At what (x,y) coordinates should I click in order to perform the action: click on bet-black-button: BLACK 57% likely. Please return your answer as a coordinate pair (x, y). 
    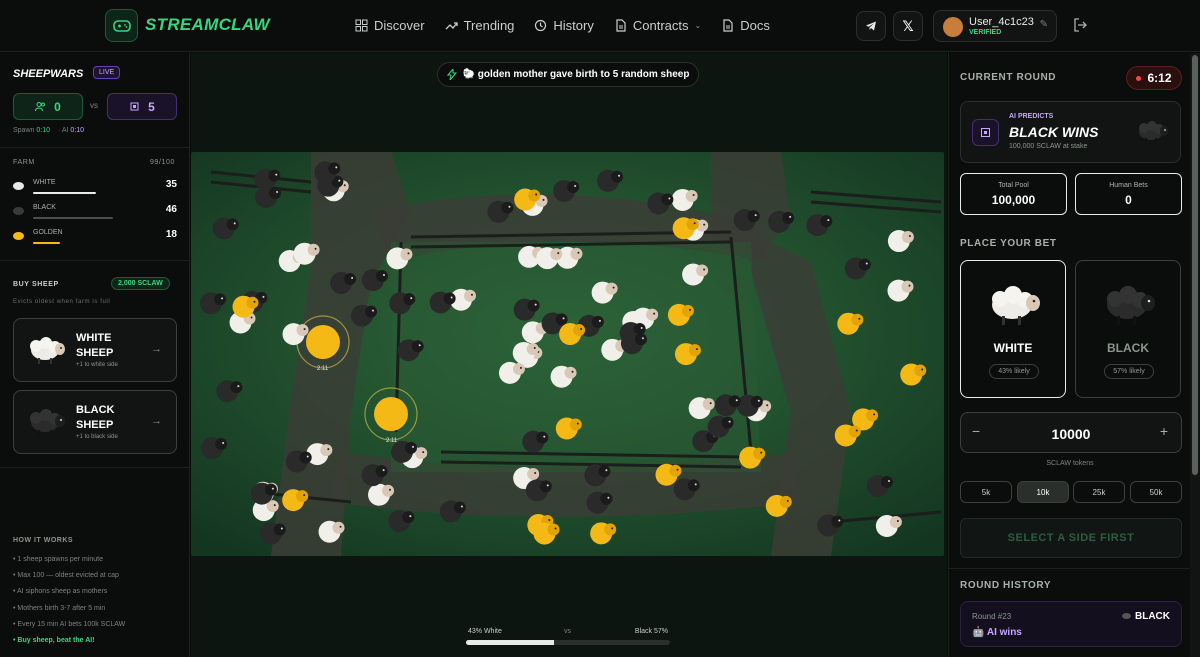
    Looking at the image, I should click on (1128, 329).